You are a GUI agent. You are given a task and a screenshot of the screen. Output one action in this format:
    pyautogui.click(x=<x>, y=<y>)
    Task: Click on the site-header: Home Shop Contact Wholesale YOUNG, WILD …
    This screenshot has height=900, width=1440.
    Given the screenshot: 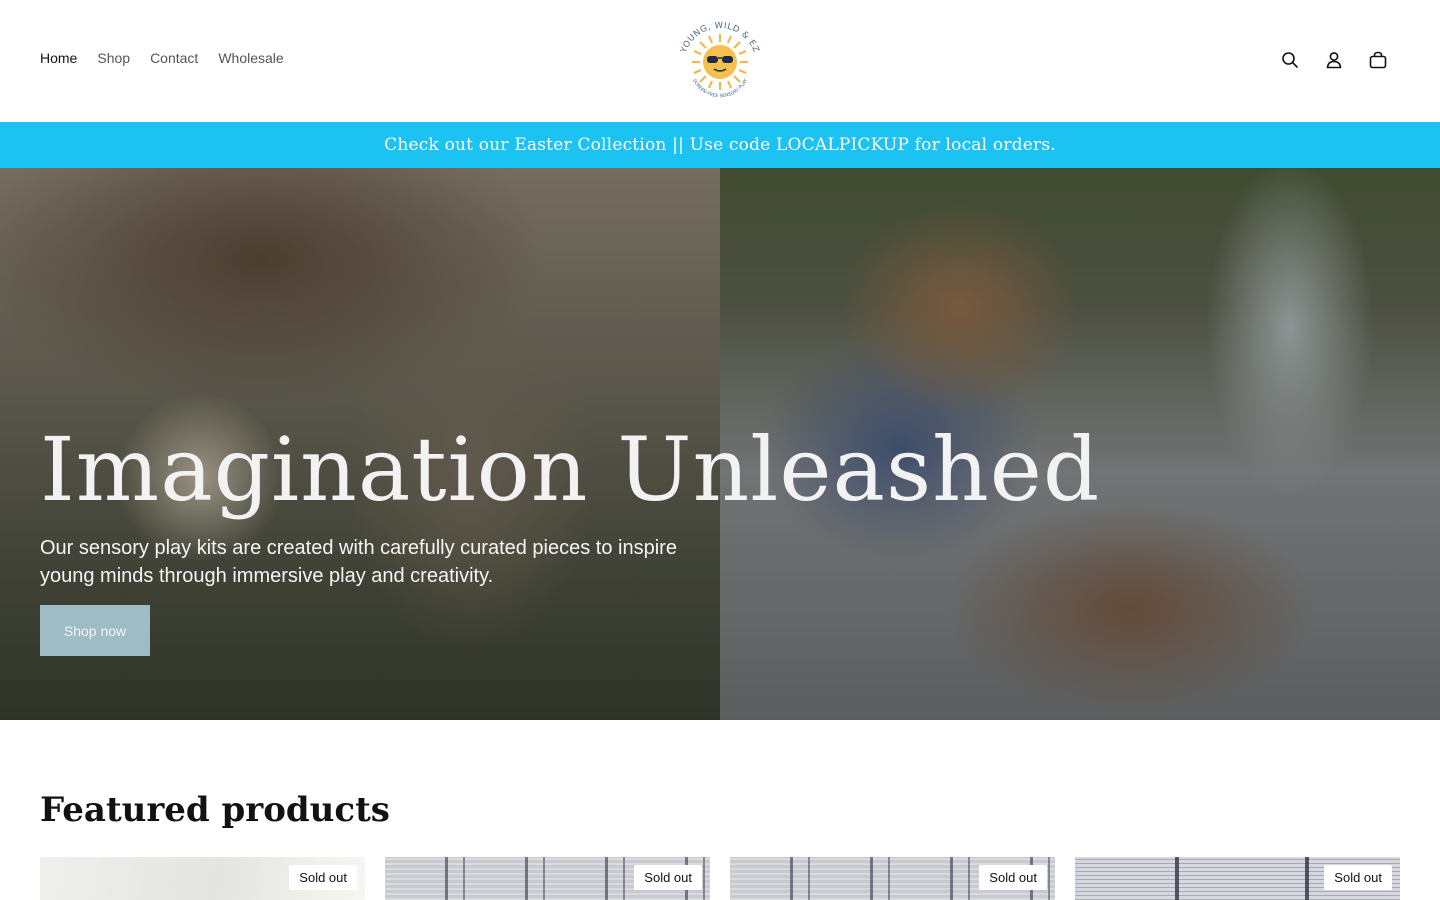 What is the action you would take?
    pyautogui.click(x=720, y=61)
    